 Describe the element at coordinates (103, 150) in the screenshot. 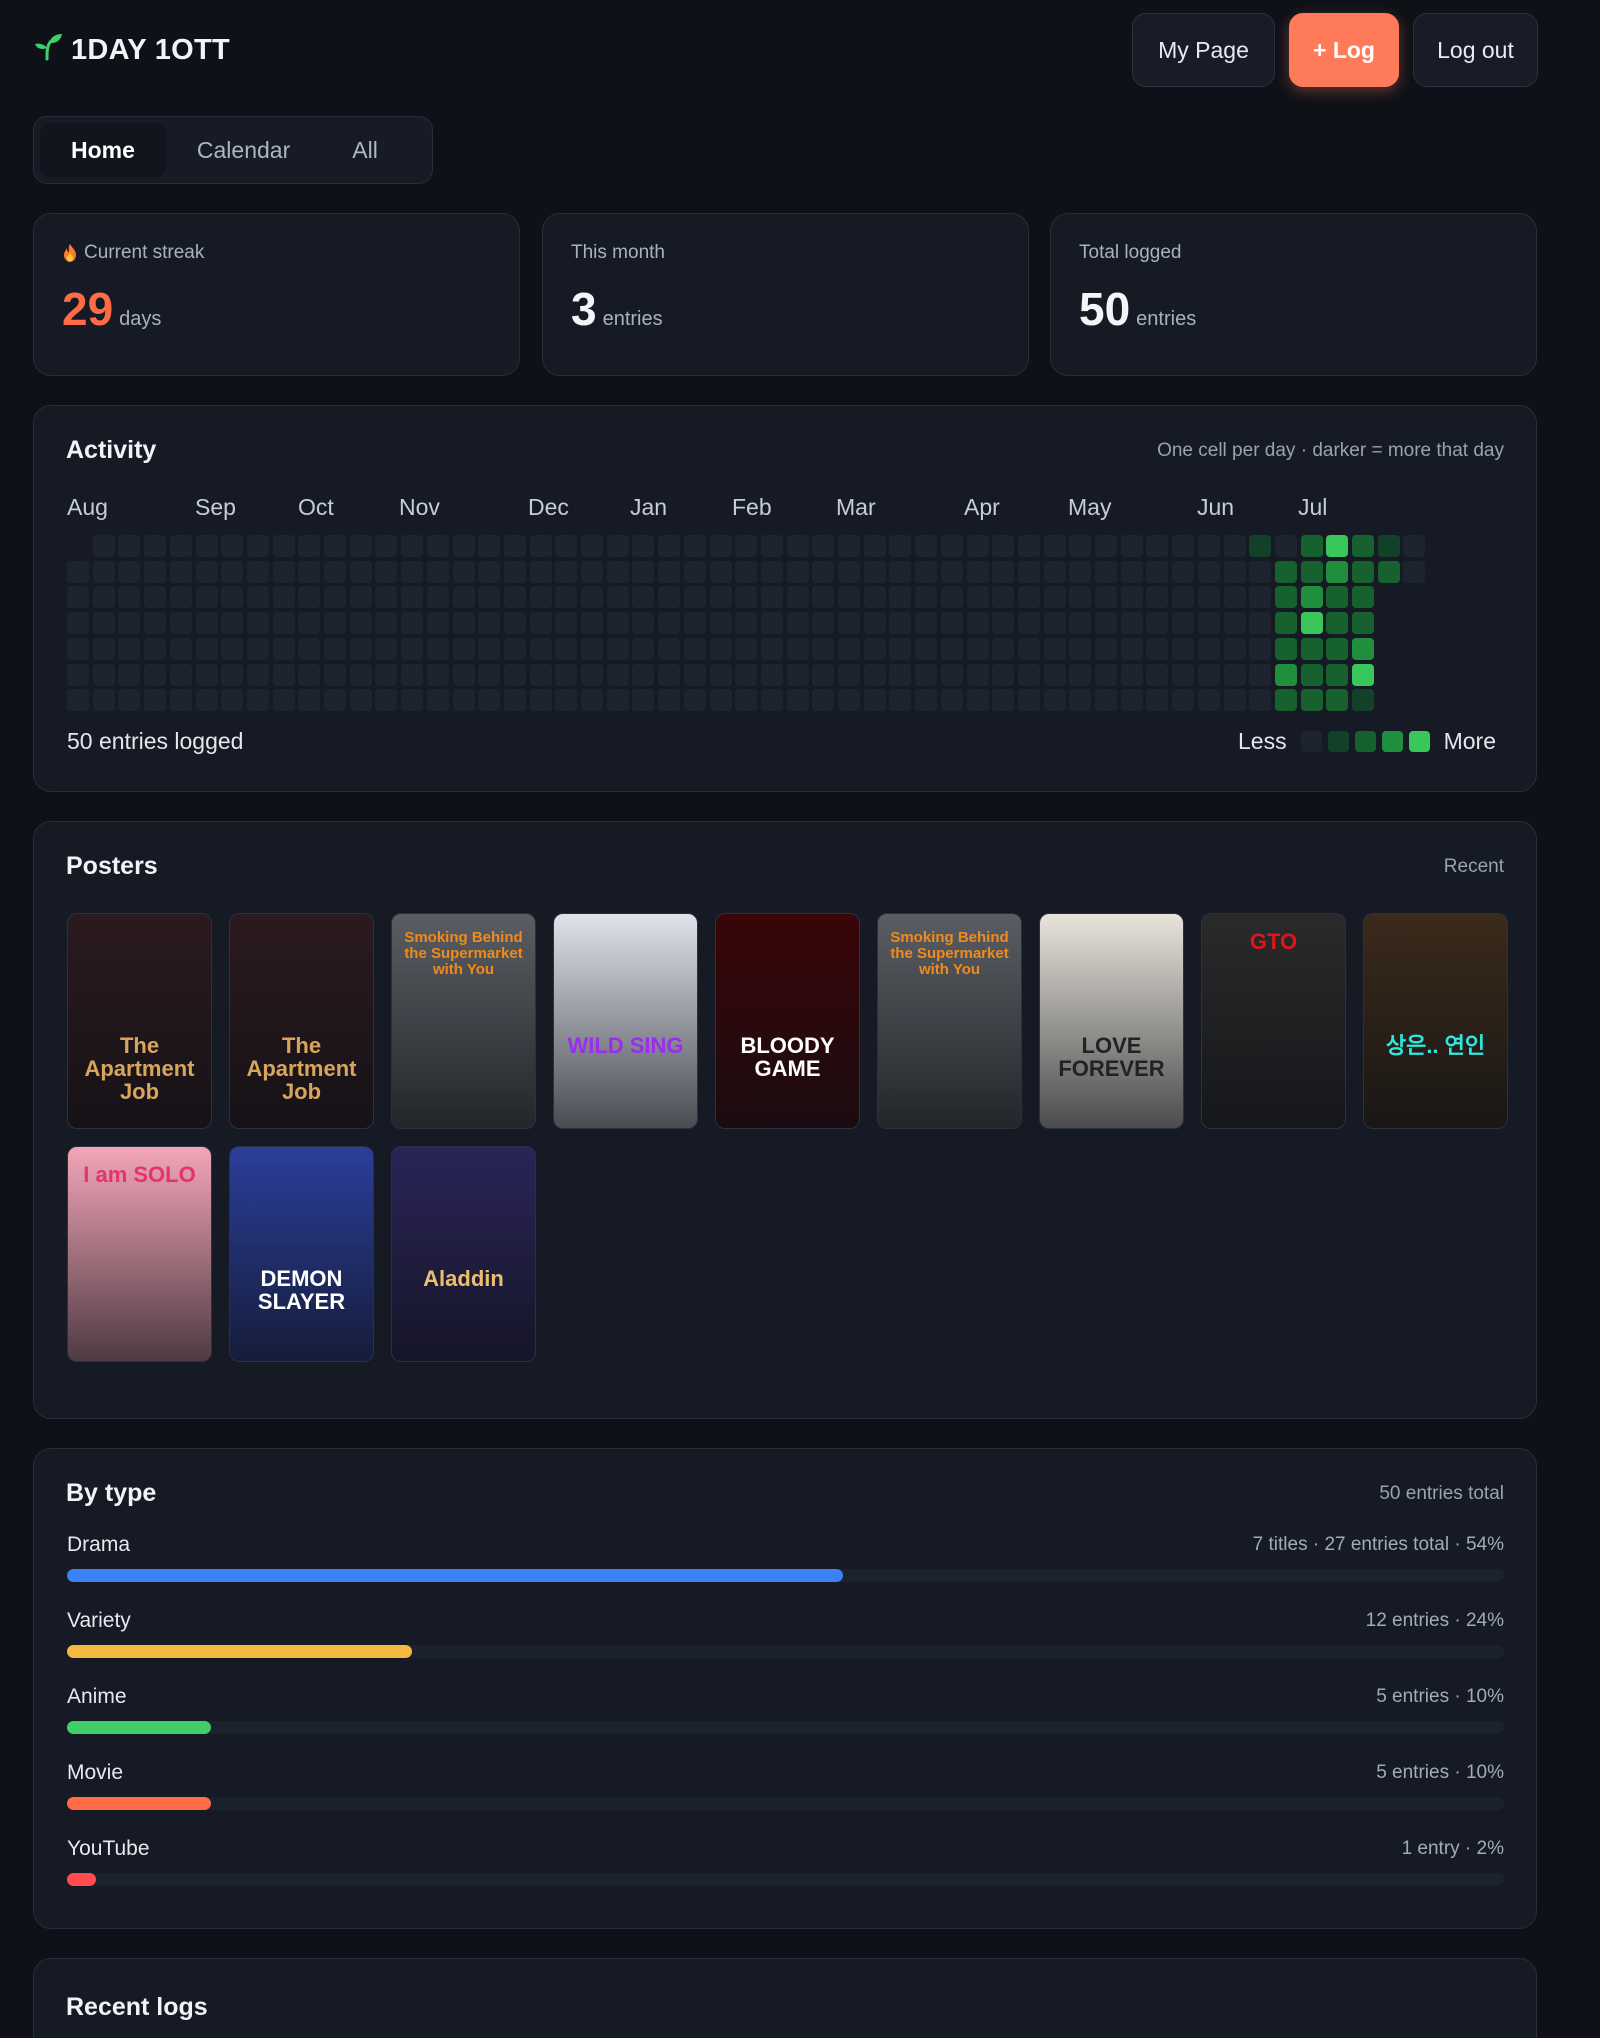

I see `tab-home: Home` at that location.